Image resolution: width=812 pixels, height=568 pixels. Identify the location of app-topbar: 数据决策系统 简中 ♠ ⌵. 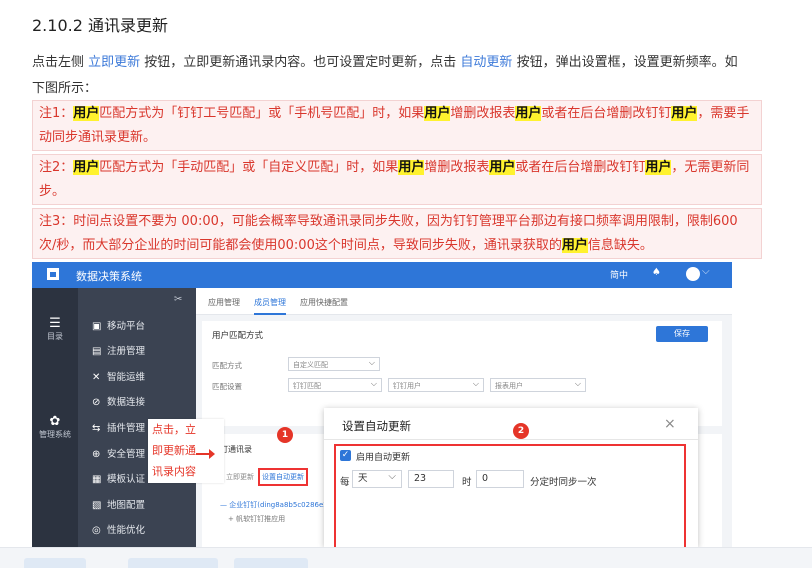
(382, 275).